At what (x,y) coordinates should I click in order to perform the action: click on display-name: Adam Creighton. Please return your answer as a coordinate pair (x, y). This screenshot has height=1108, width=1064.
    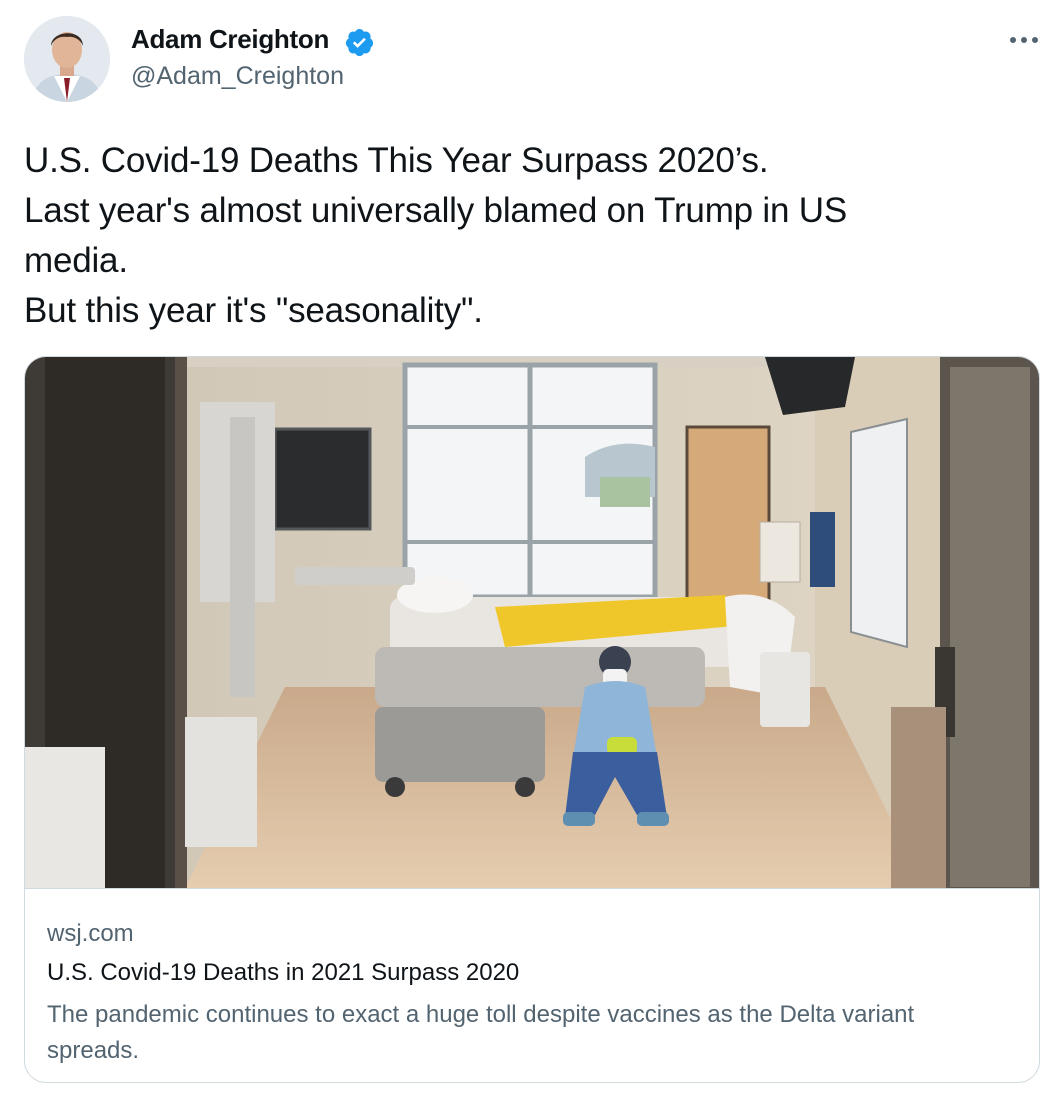
    Looking at the image, I should click on (230, 39).